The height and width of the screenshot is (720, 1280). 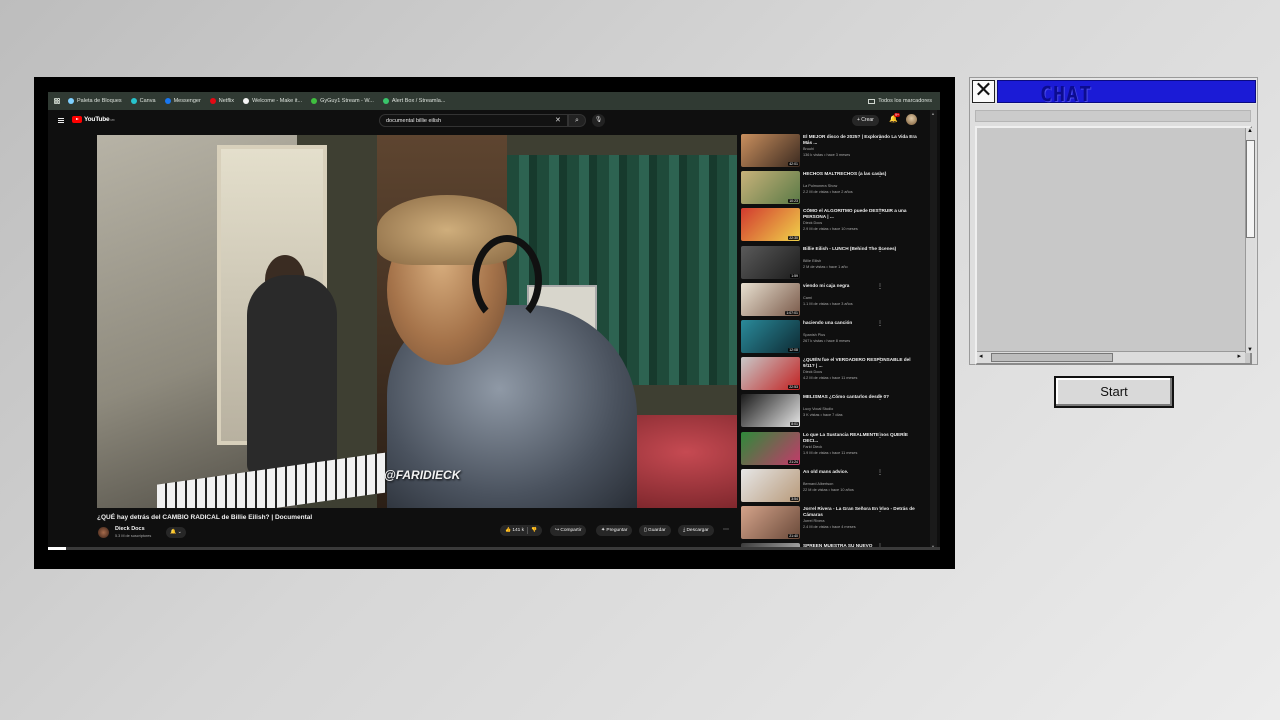 I want to click on video-progress-bar, so click(x=494, y=548).